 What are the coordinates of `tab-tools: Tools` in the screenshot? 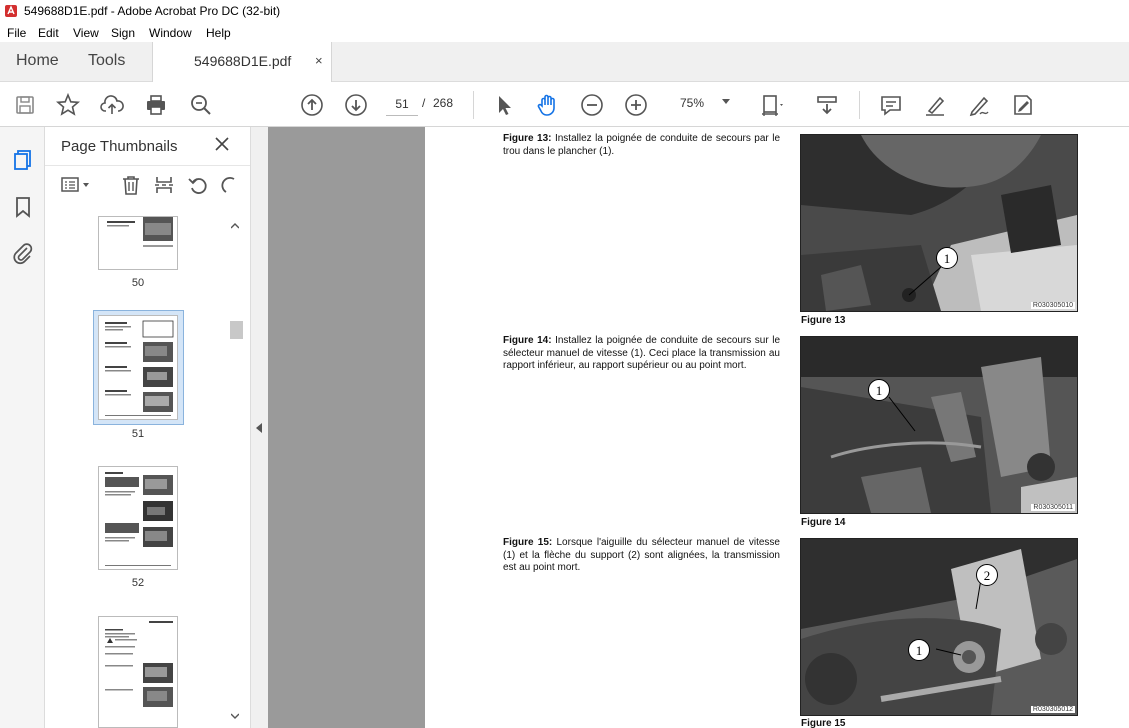 It's located at (106, 61).